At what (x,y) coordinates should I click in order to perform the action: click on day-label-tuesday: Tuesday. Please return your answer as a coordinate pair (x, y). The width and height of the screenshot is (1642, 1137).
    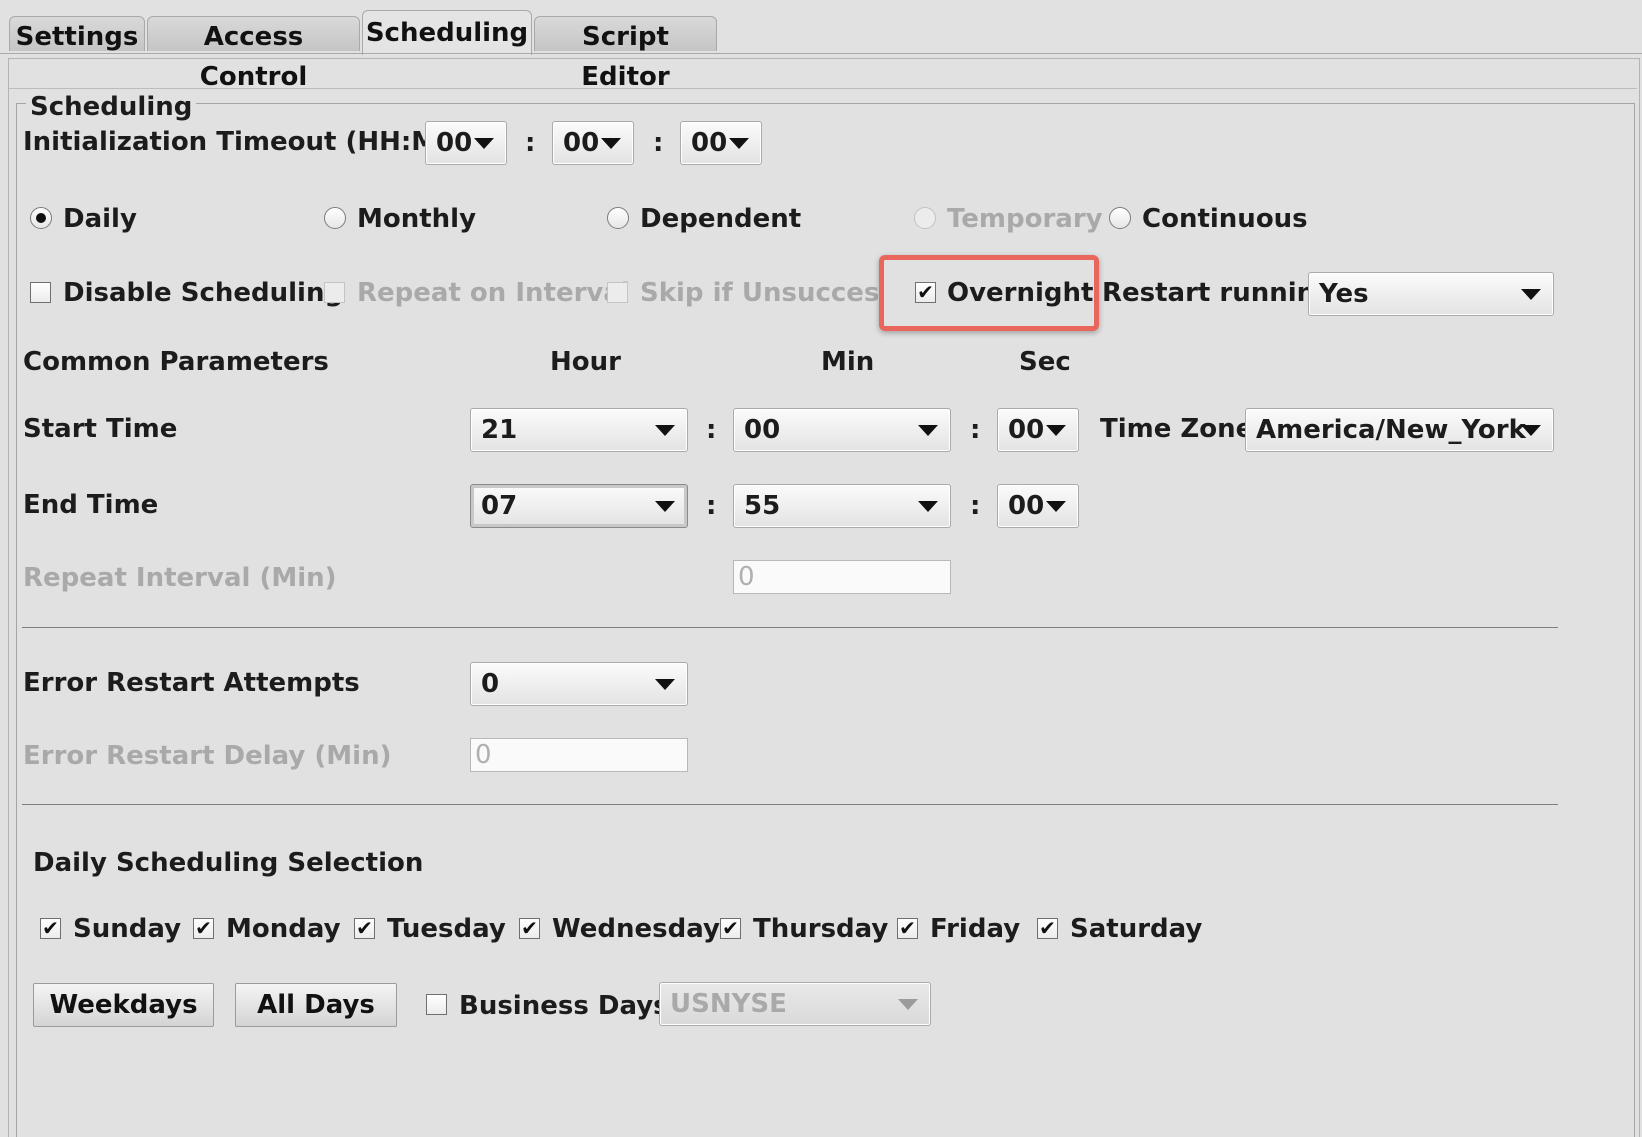
    Looking at the image, I should click on (446, 929).